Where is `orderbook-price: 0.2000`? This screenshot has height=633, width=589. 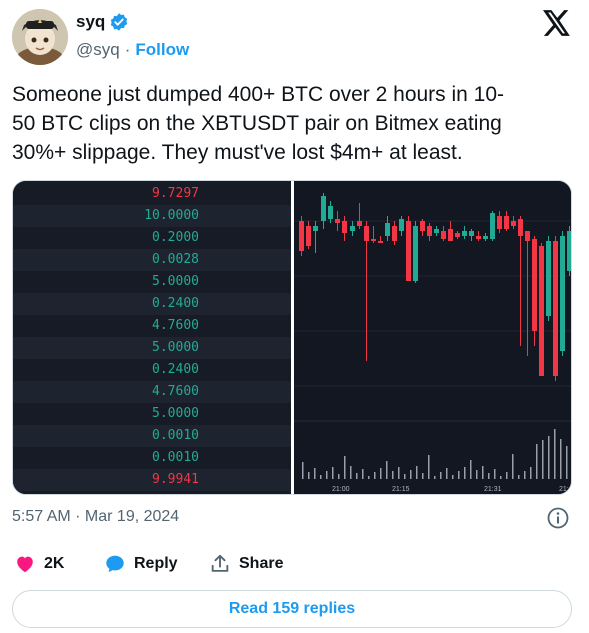 orderbook-price: 0.2000 is located at coordinates (175, 237).